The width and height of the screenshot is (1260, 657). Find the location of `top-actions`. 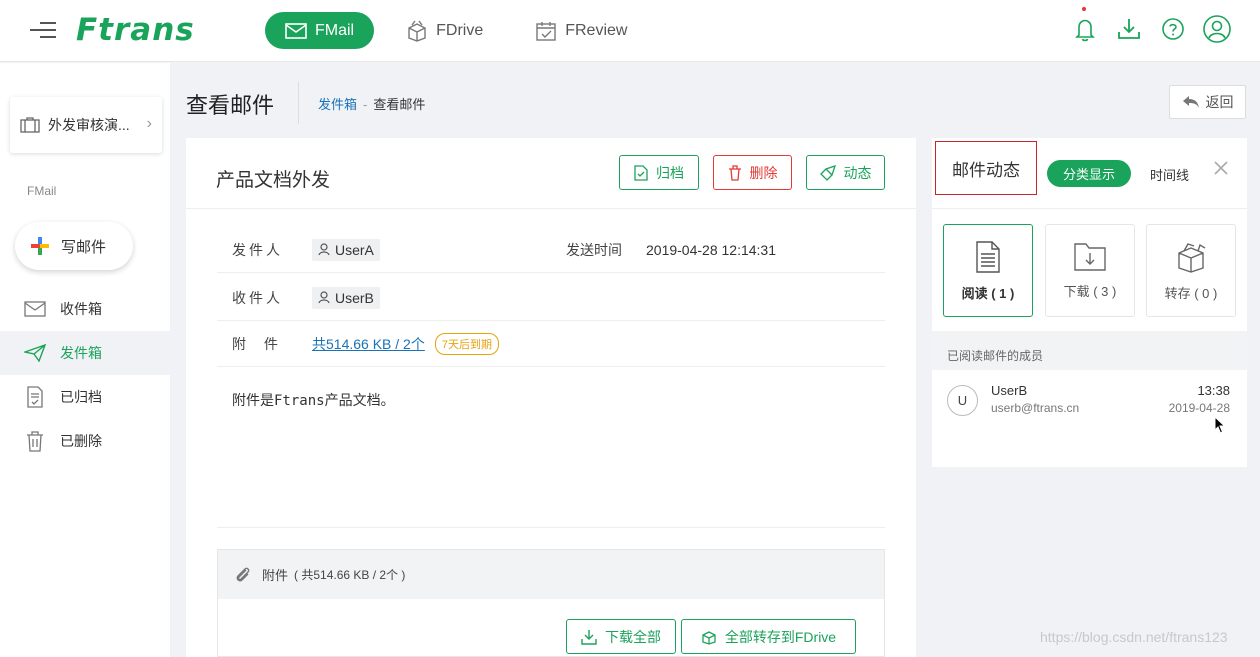

top-actions is located at coordinates (1144, 25).